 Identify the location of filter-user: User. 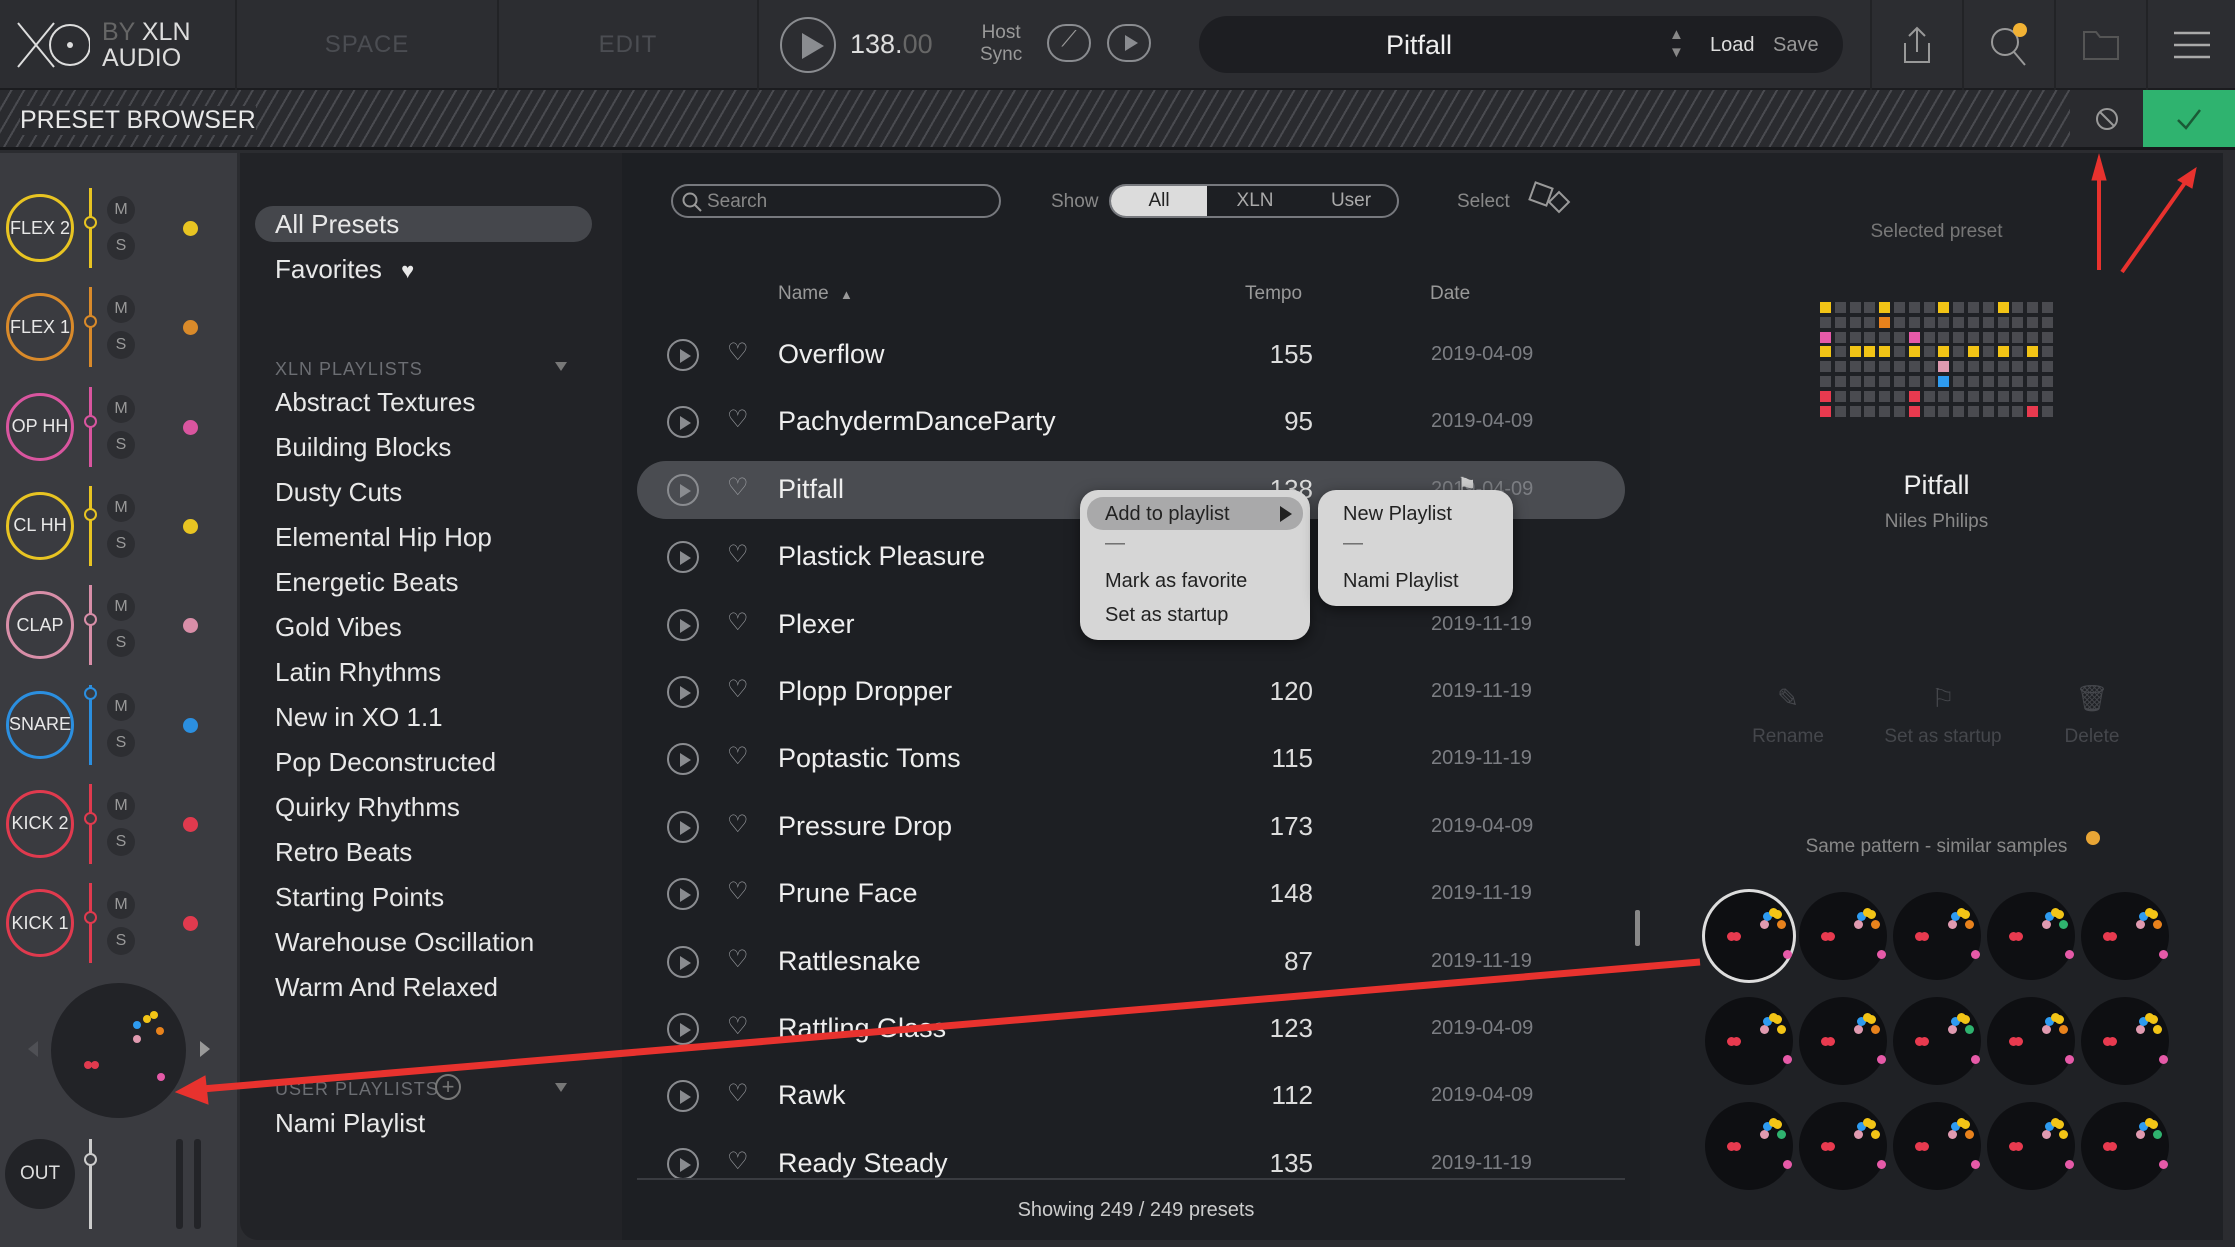
(1350, 201).